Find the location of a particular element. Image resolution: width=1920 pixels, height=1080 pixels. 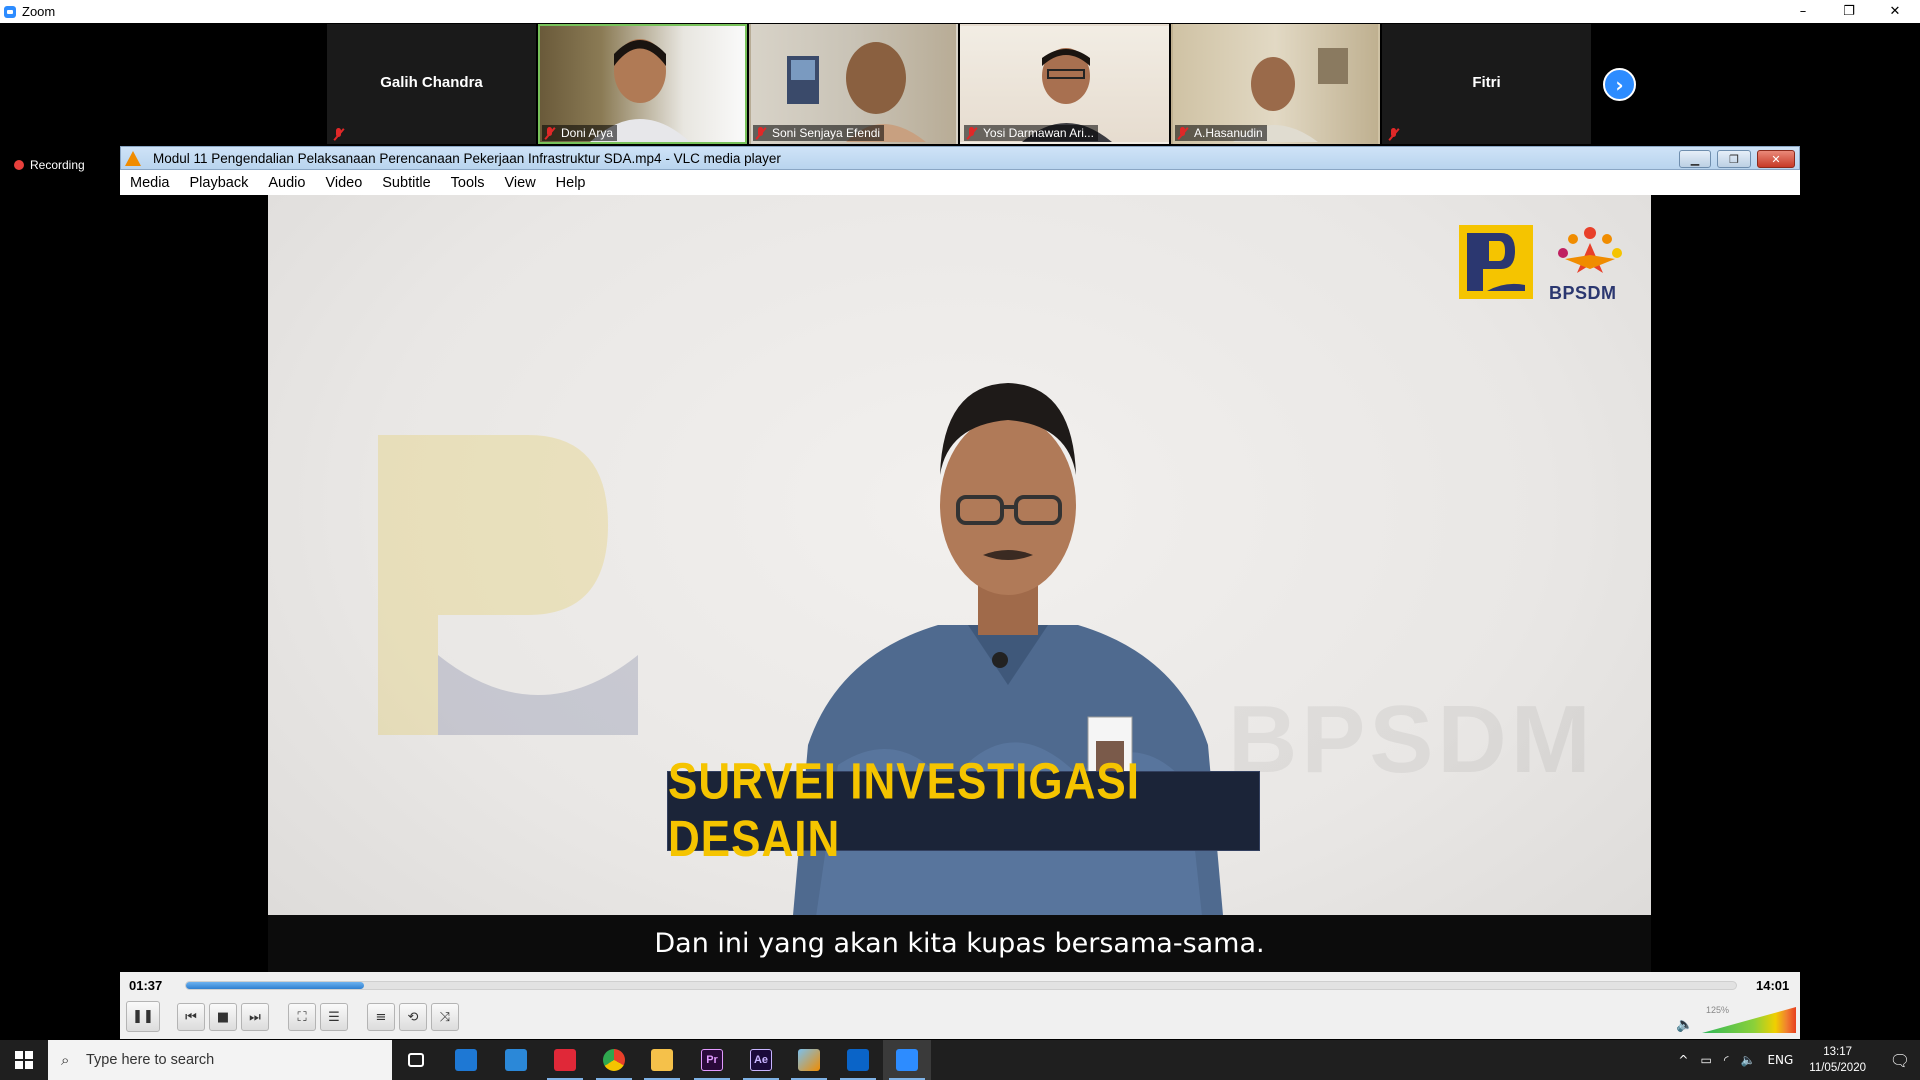

taskbar-search-input: ⌕ Type here to search is located at coordinates (220, 1060).